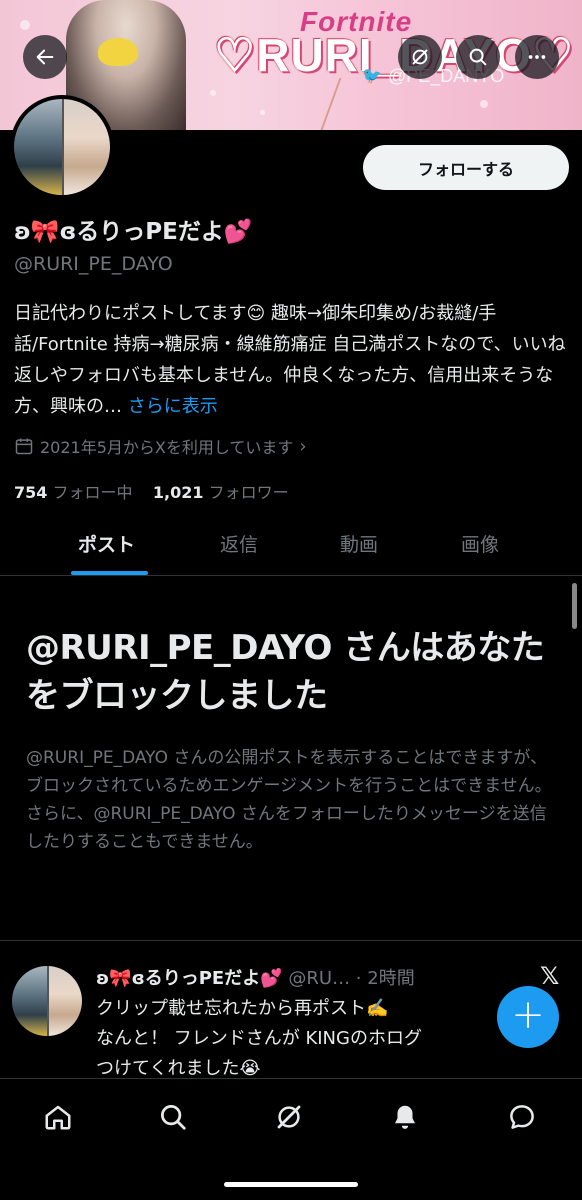 Image resolution: width=582 pixels, height=1200 pixels. Describe the element at coordinates (38, 147) in the screenshot. I see `avatar-left-half` at that location.